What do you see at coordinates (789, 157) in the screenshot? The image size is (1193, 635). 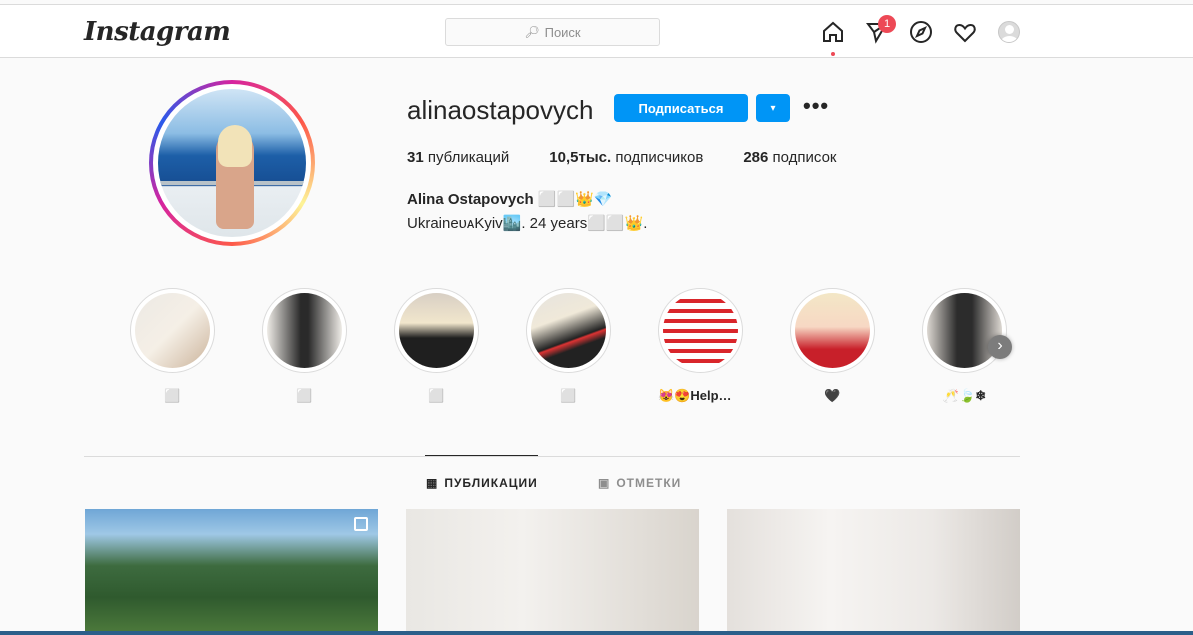 I see `following-stat: 286 подписок` at bounding box center [789, 157].